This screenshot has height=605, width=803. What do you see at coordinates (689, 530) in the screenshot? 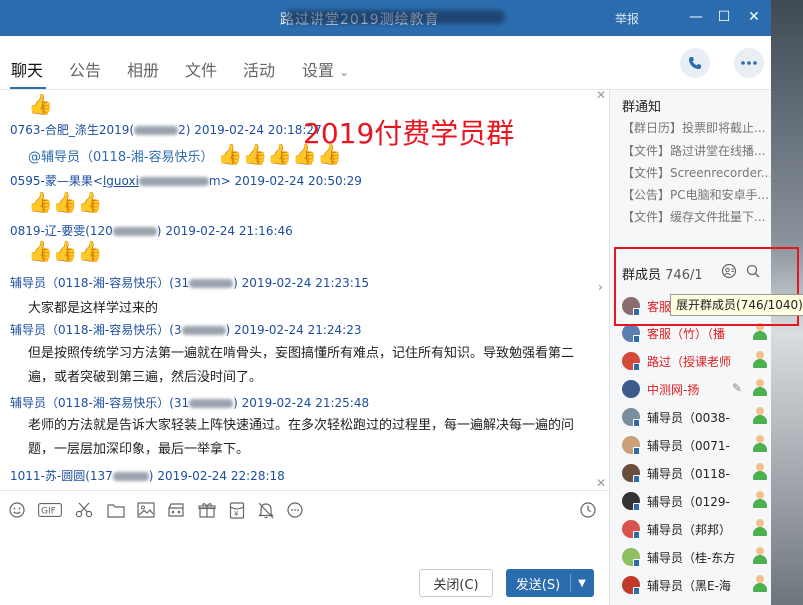
I see `member-name: 辅导员（邦邦）` at bounding box center [689, 530].